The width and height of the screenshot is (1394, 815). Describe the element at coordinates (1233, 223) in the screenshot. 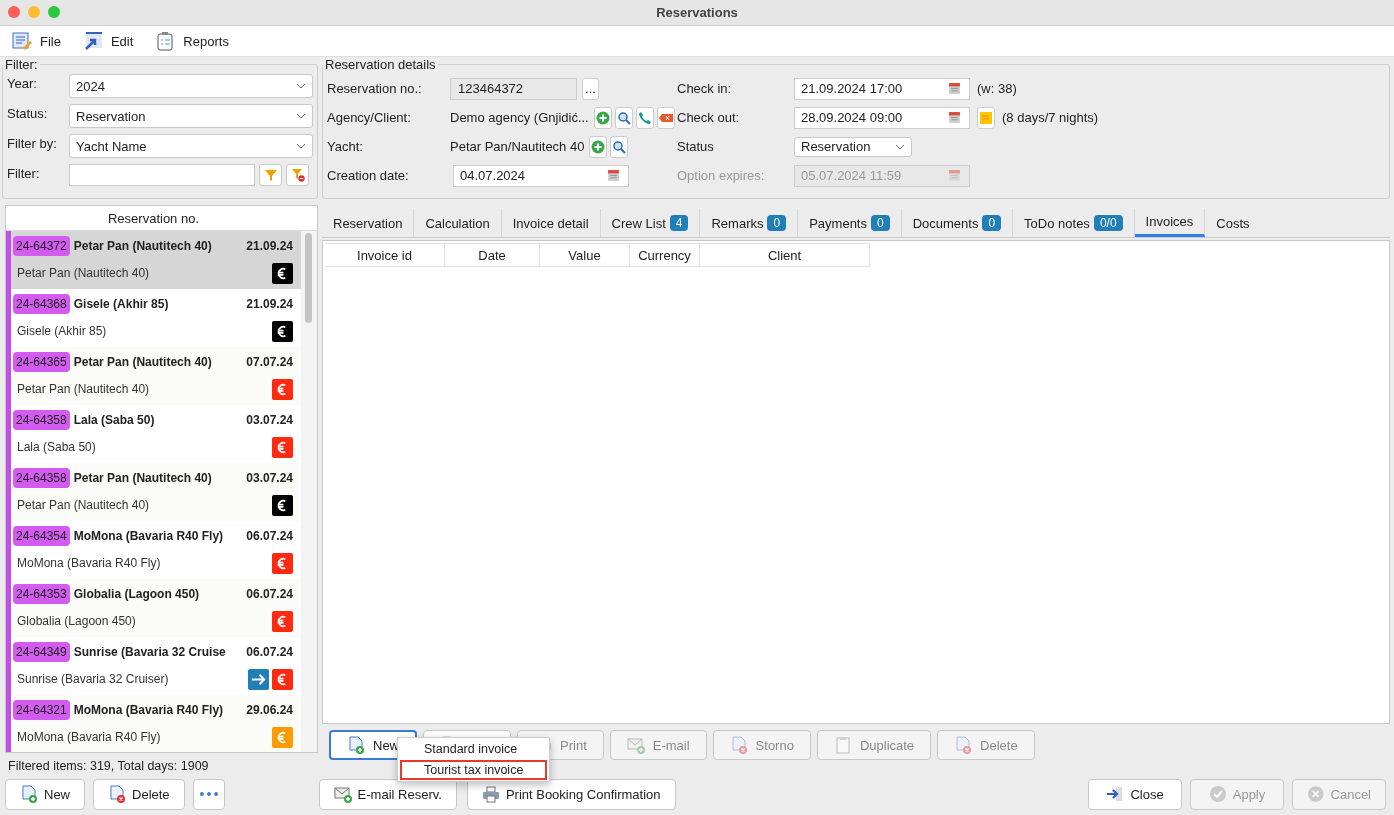

I see `tab: Costs` at that location.